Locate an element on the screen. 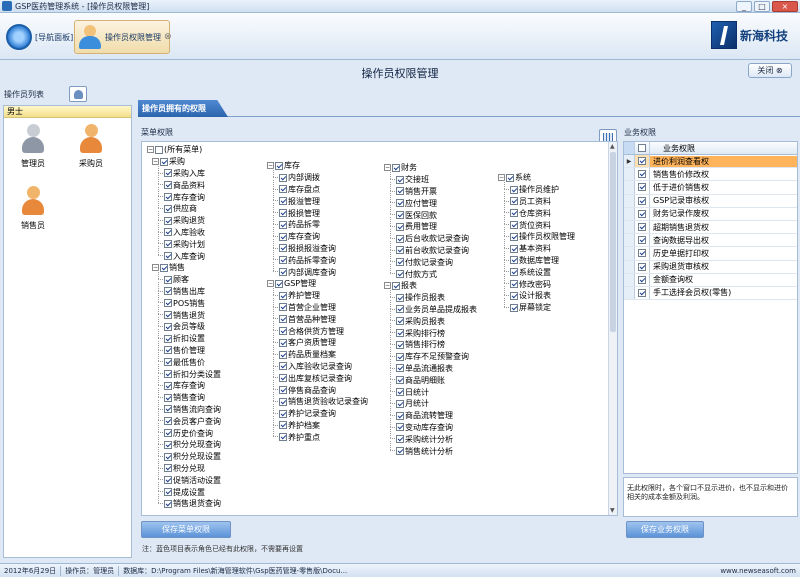  tree-item: 内部调库查询 is located at coordinates (314, 270).